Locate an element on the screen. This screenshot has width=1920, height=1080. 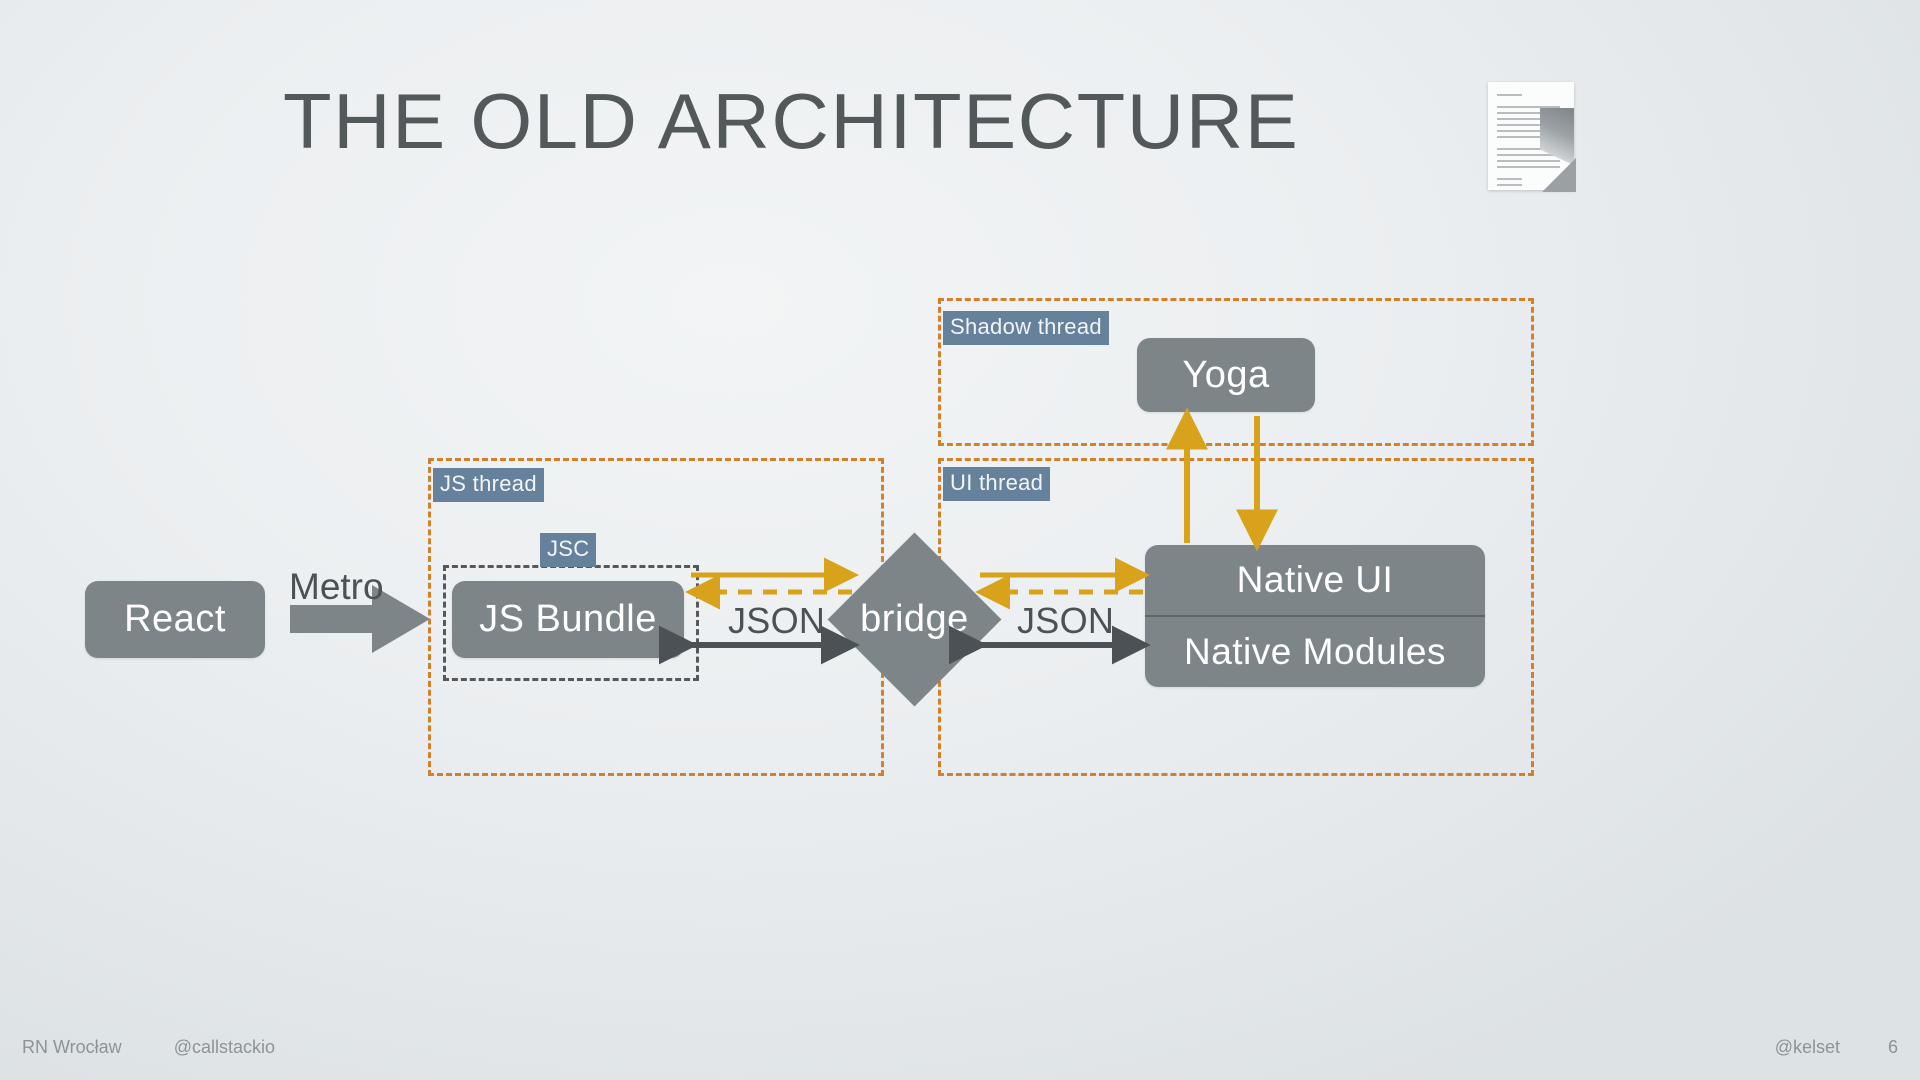
node-native-ui-label: Native UI is located at coordinates (1315, 579).